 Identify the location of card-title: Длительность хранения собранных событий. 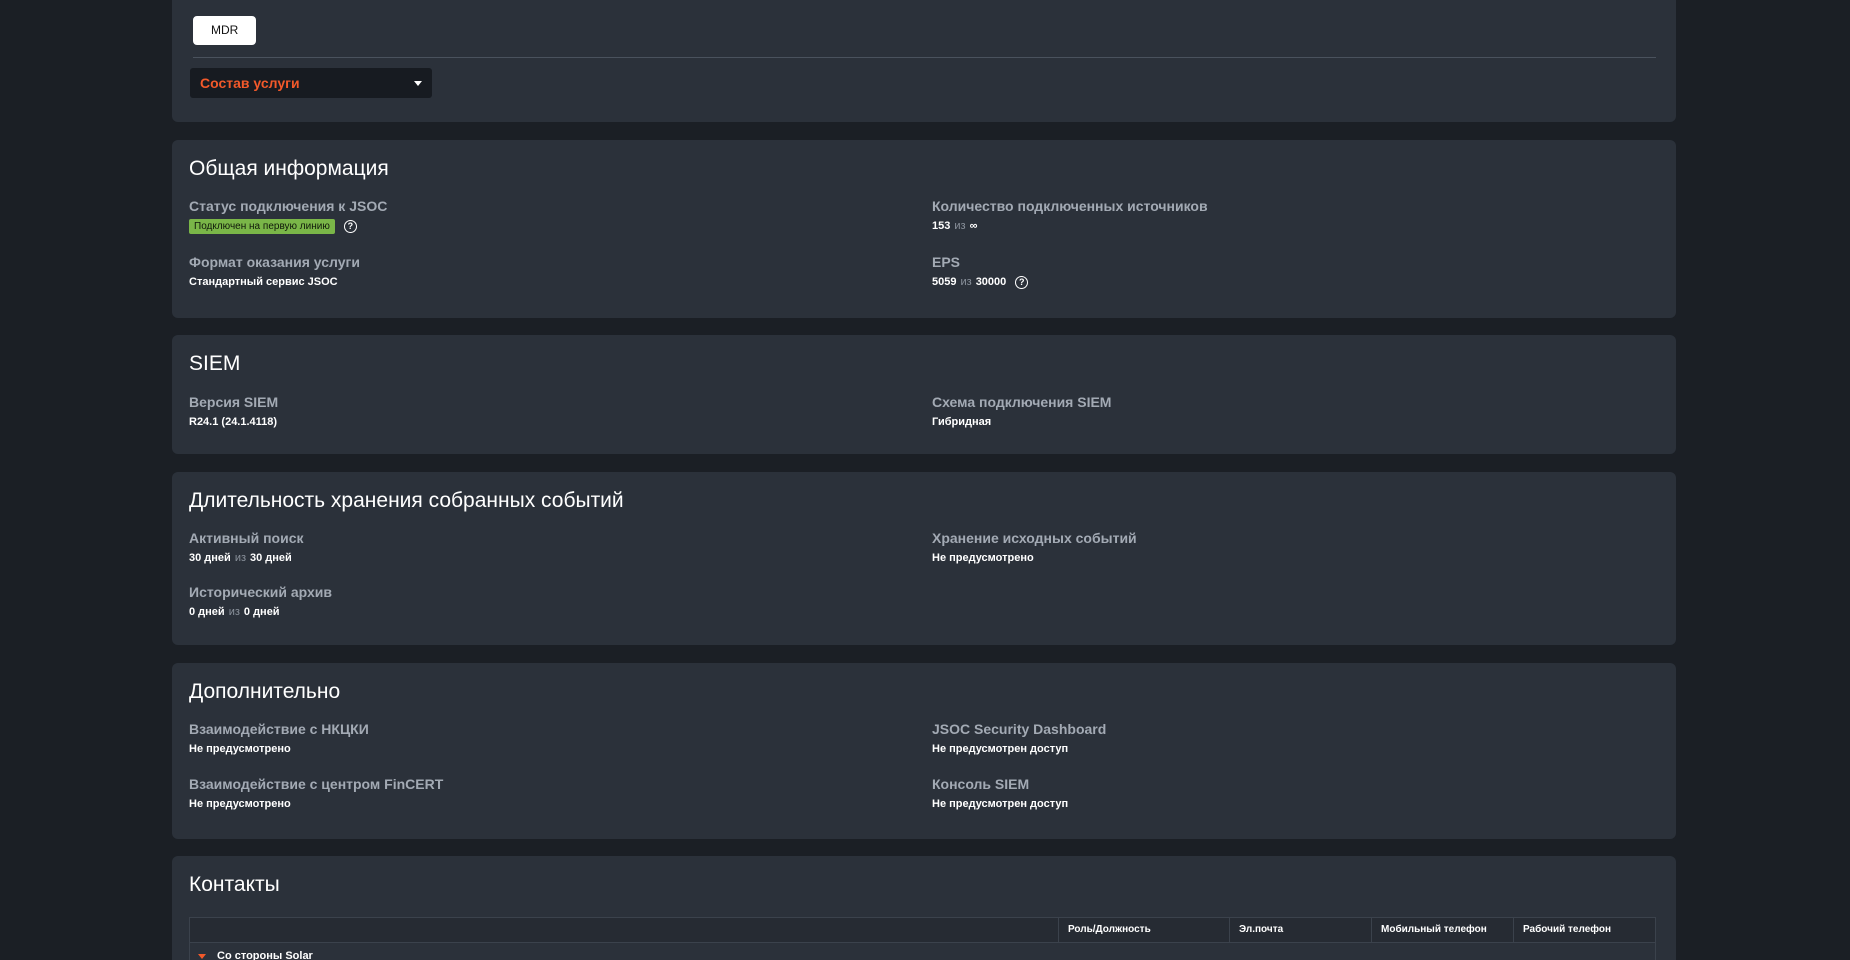
(406, 500).